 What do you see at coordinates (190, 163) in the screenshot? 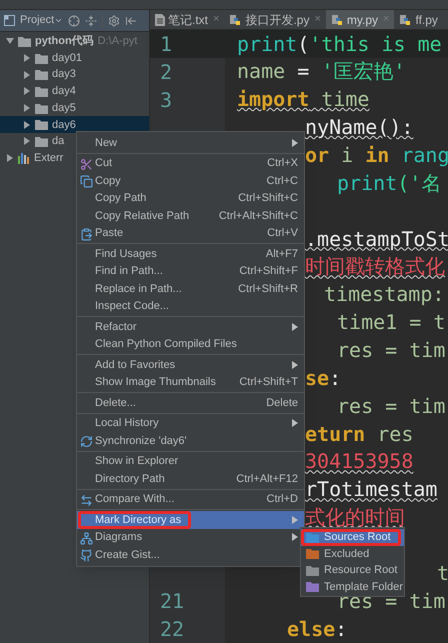
I see `menu-item: Cut Ctrl+X` at bounding box center [190, 163].